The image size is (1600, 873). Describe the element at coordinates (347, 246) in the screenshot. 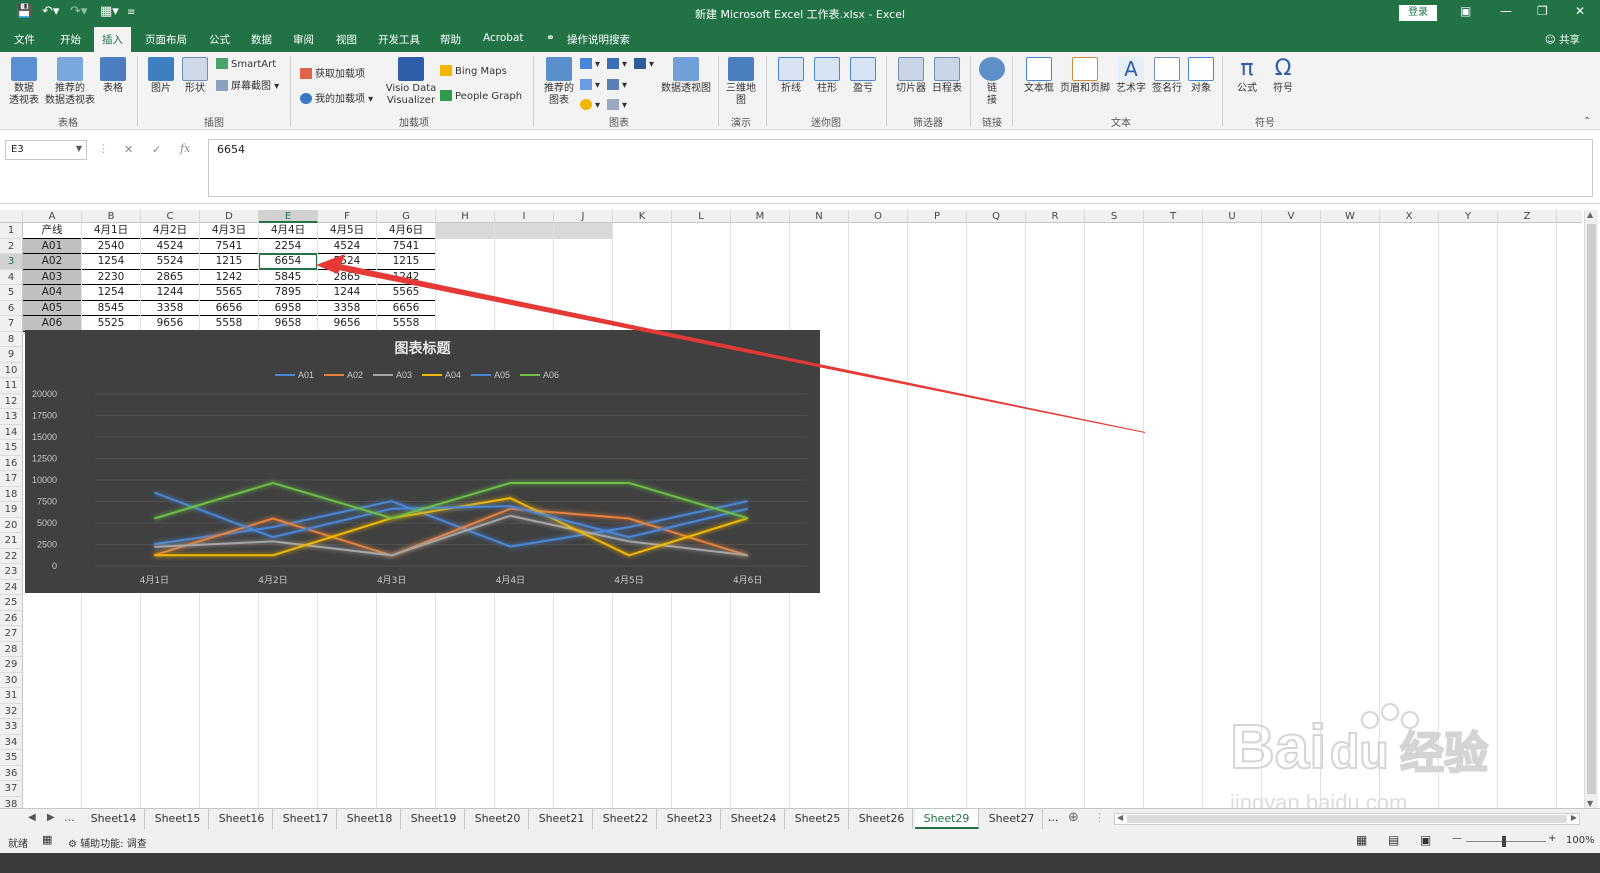

I see `cell-f2: 4524` at that location.